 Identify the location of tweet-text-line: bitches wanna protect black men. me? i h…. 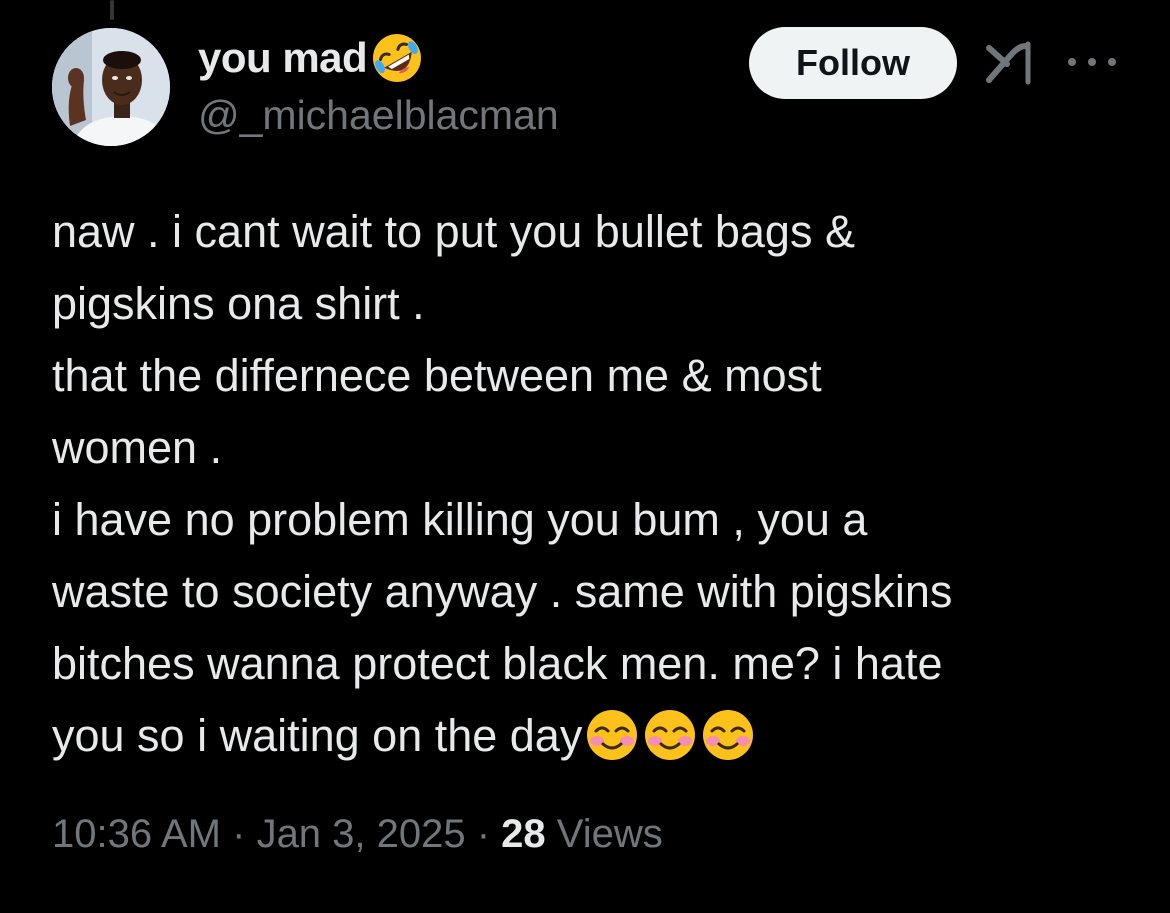
(497, 663).